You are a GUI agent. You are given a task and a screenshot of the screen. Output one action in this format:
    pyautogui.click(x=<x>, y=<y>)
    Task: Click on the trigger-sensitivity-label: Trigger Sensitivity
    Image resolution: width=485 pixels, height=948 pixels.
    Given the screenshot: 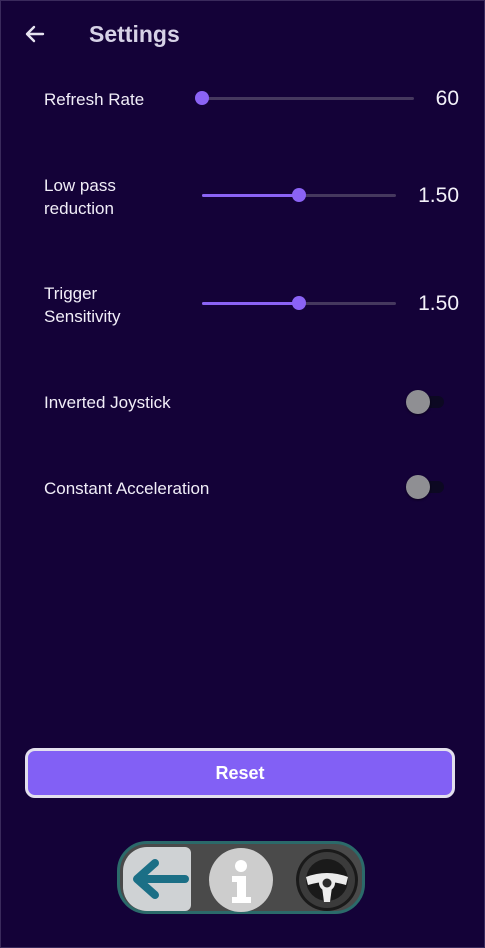 What is the action you would take?
    pyautogui.click(x=82, y=305)
    